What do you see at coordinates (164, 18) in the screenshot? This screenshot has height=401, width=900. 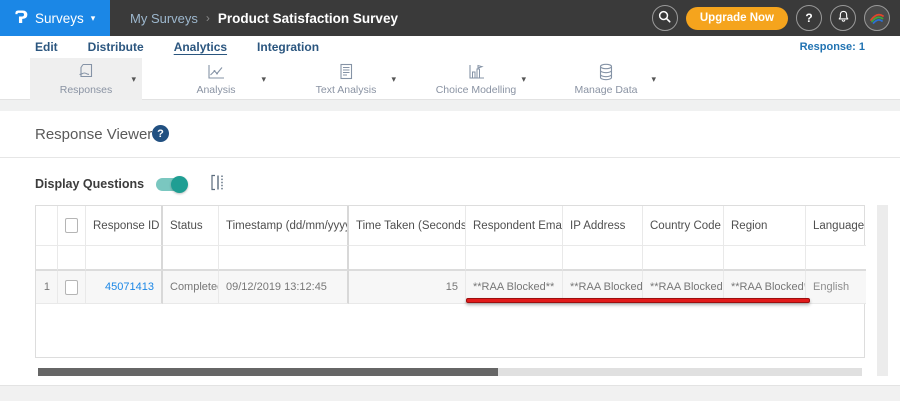 I see `breadcrumb-my-surveys: My Surveys` at bounding box center [164, 18].